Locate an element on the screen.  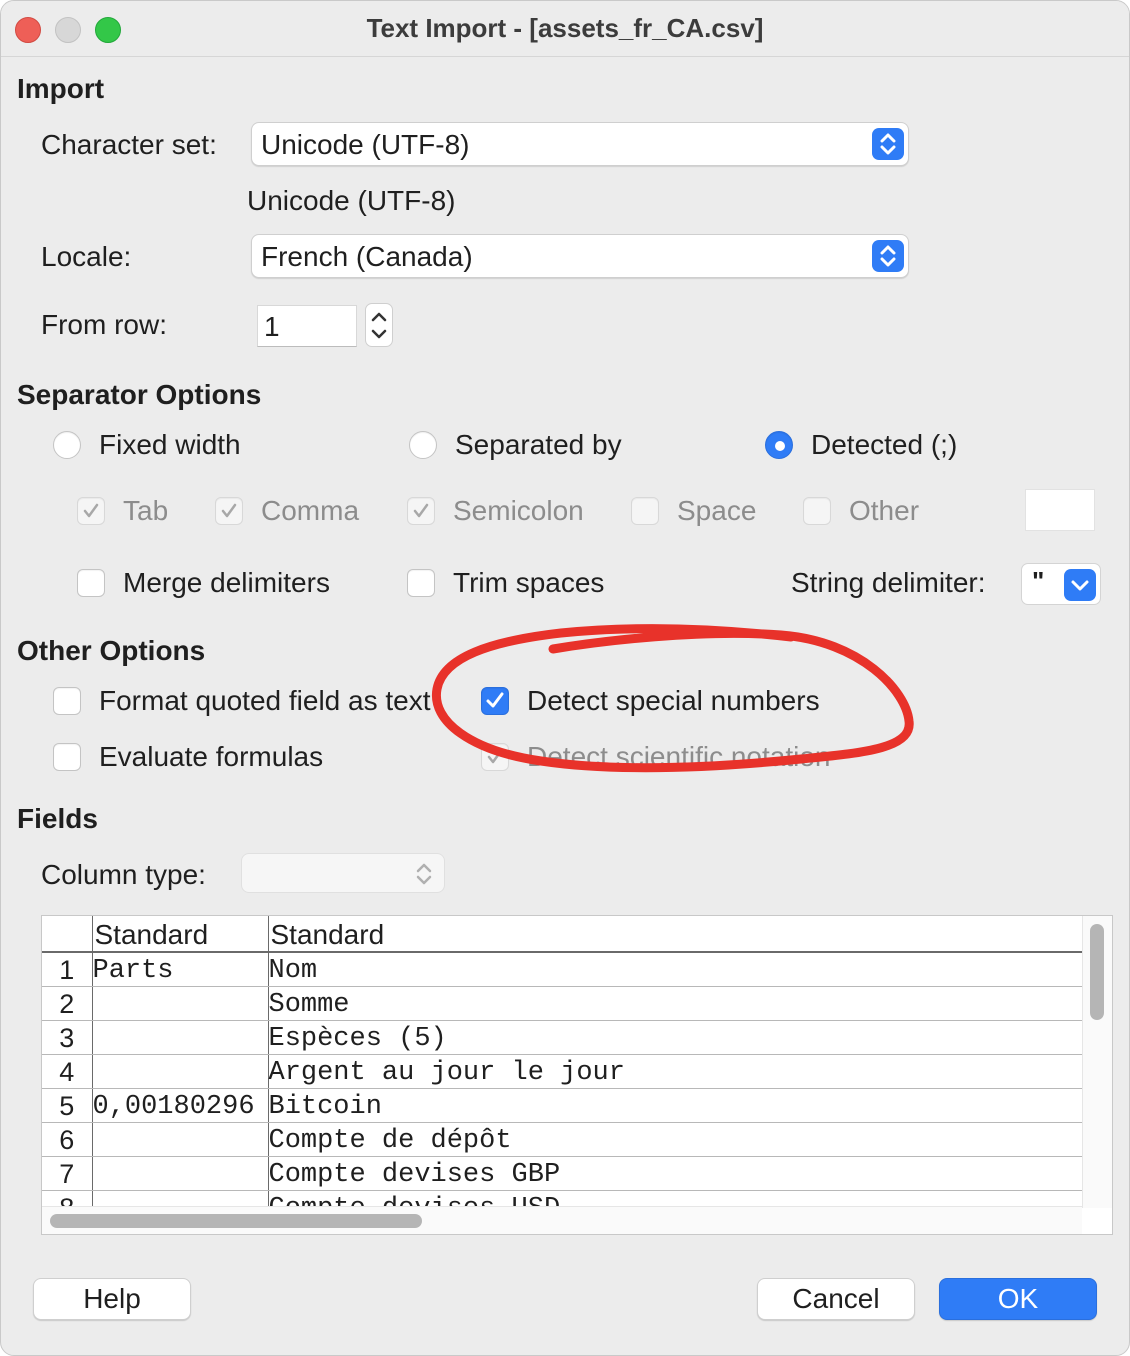
row-index: 3 is located at coordinates (67, 1037).